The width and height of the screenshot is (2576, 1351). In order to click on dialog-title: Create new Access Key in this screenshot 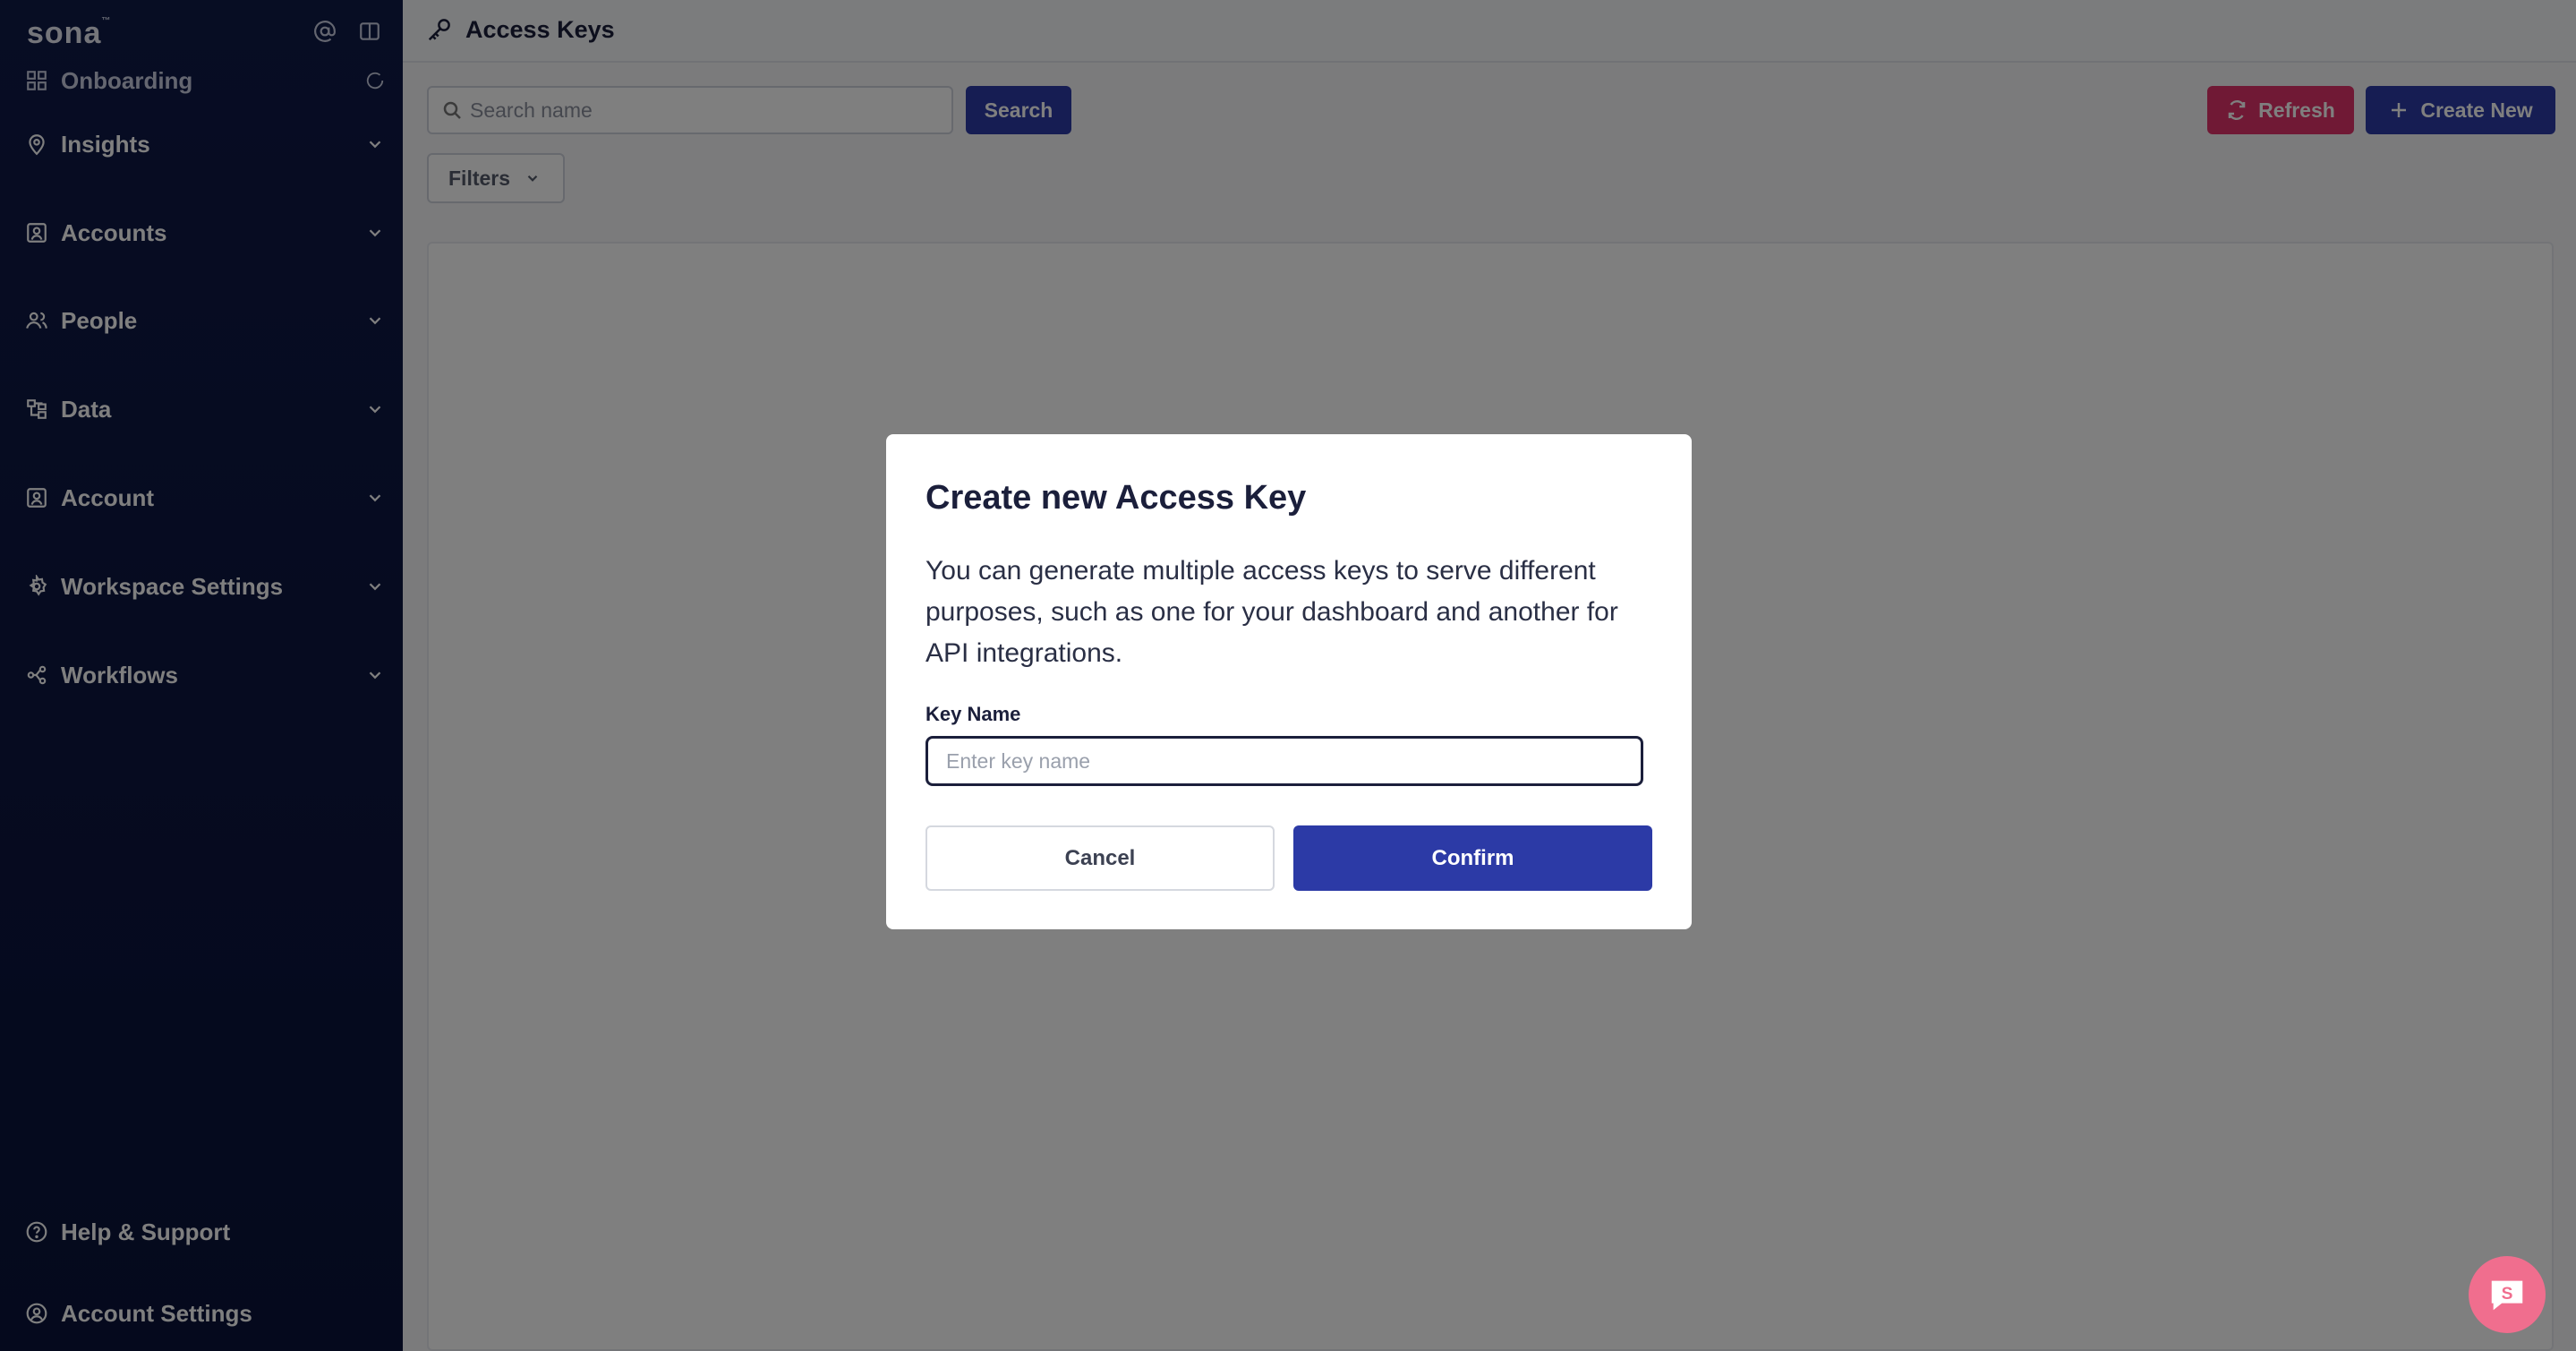, I will do `click(1116, 498)`.